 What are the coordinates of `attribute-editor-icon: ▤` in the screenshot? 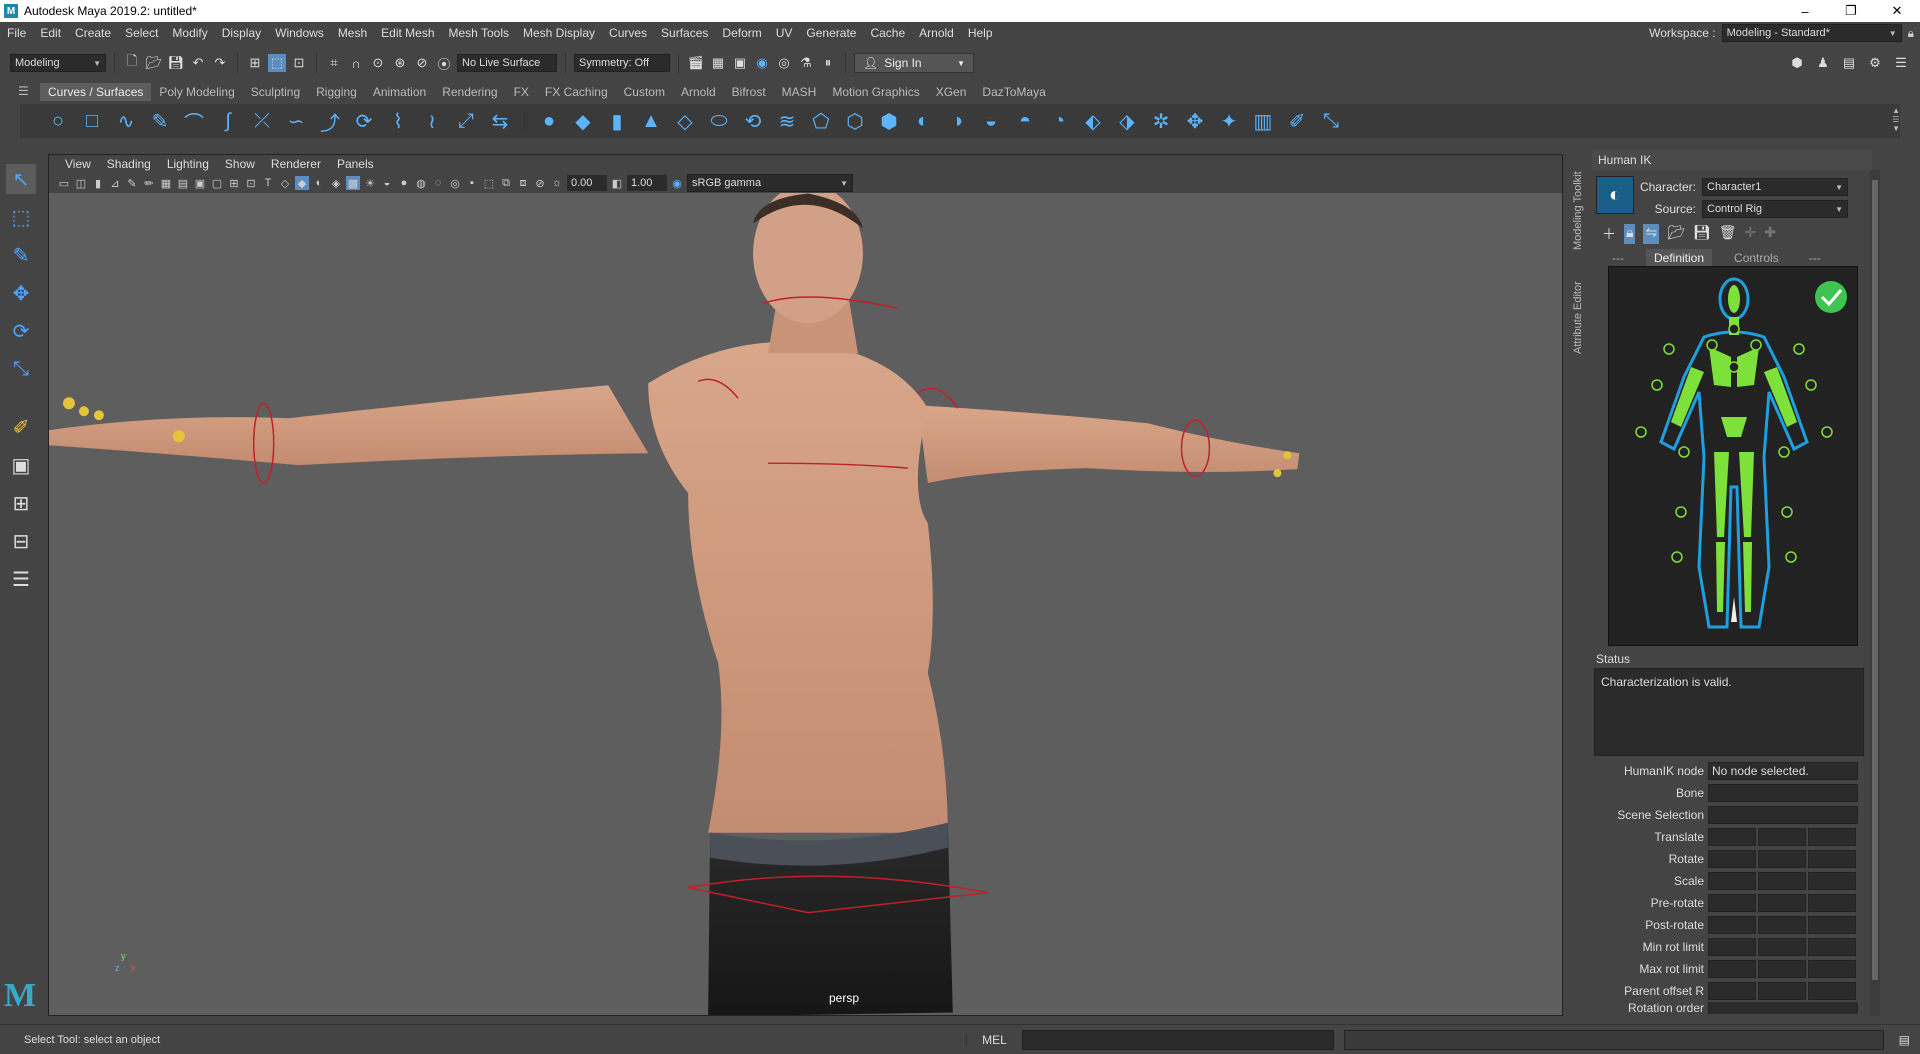 It's located at (1849, 63).